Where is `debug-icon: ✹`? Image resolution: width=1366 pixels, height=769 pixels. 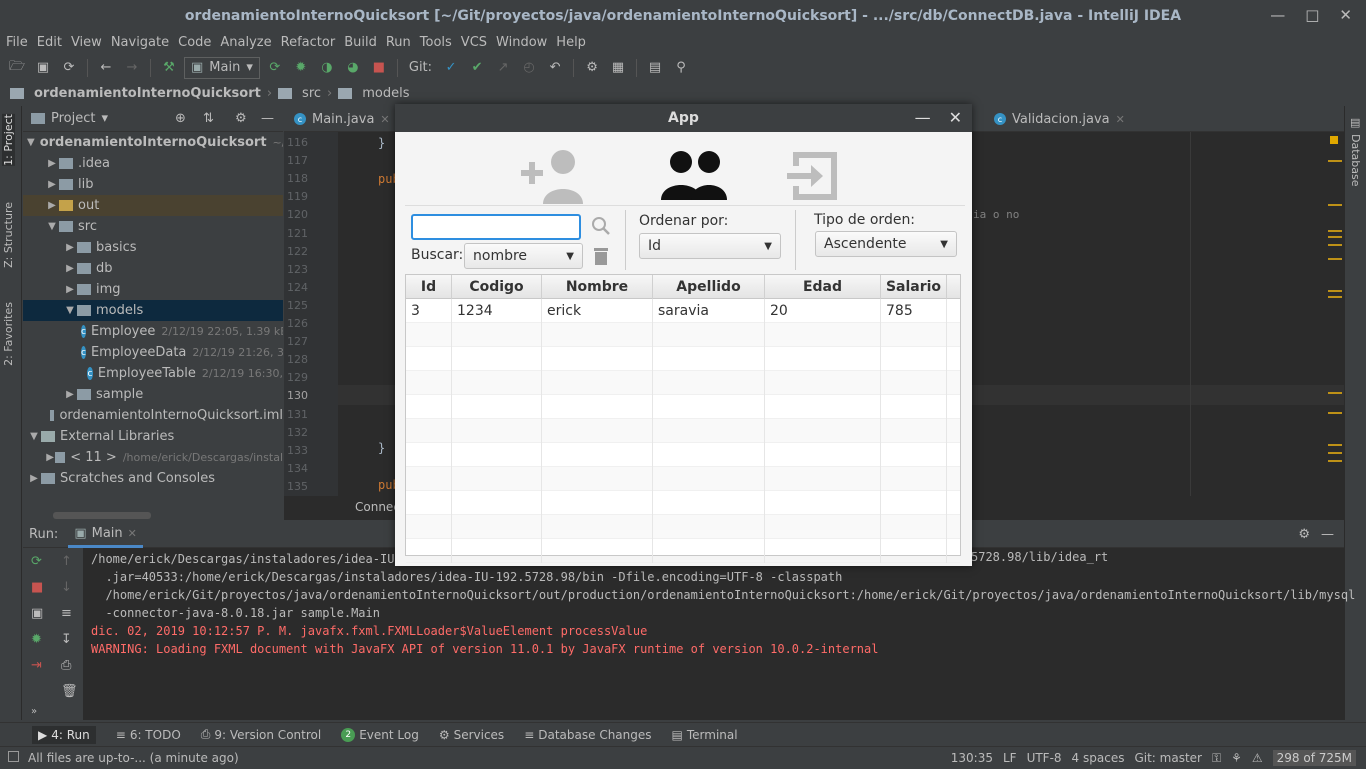 debug-icon: ✹ is located at coordinates (36, 639).